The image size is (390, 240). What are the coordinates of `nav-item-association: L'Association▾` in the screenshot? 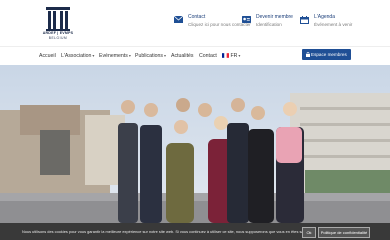 It's located at (77, 56).